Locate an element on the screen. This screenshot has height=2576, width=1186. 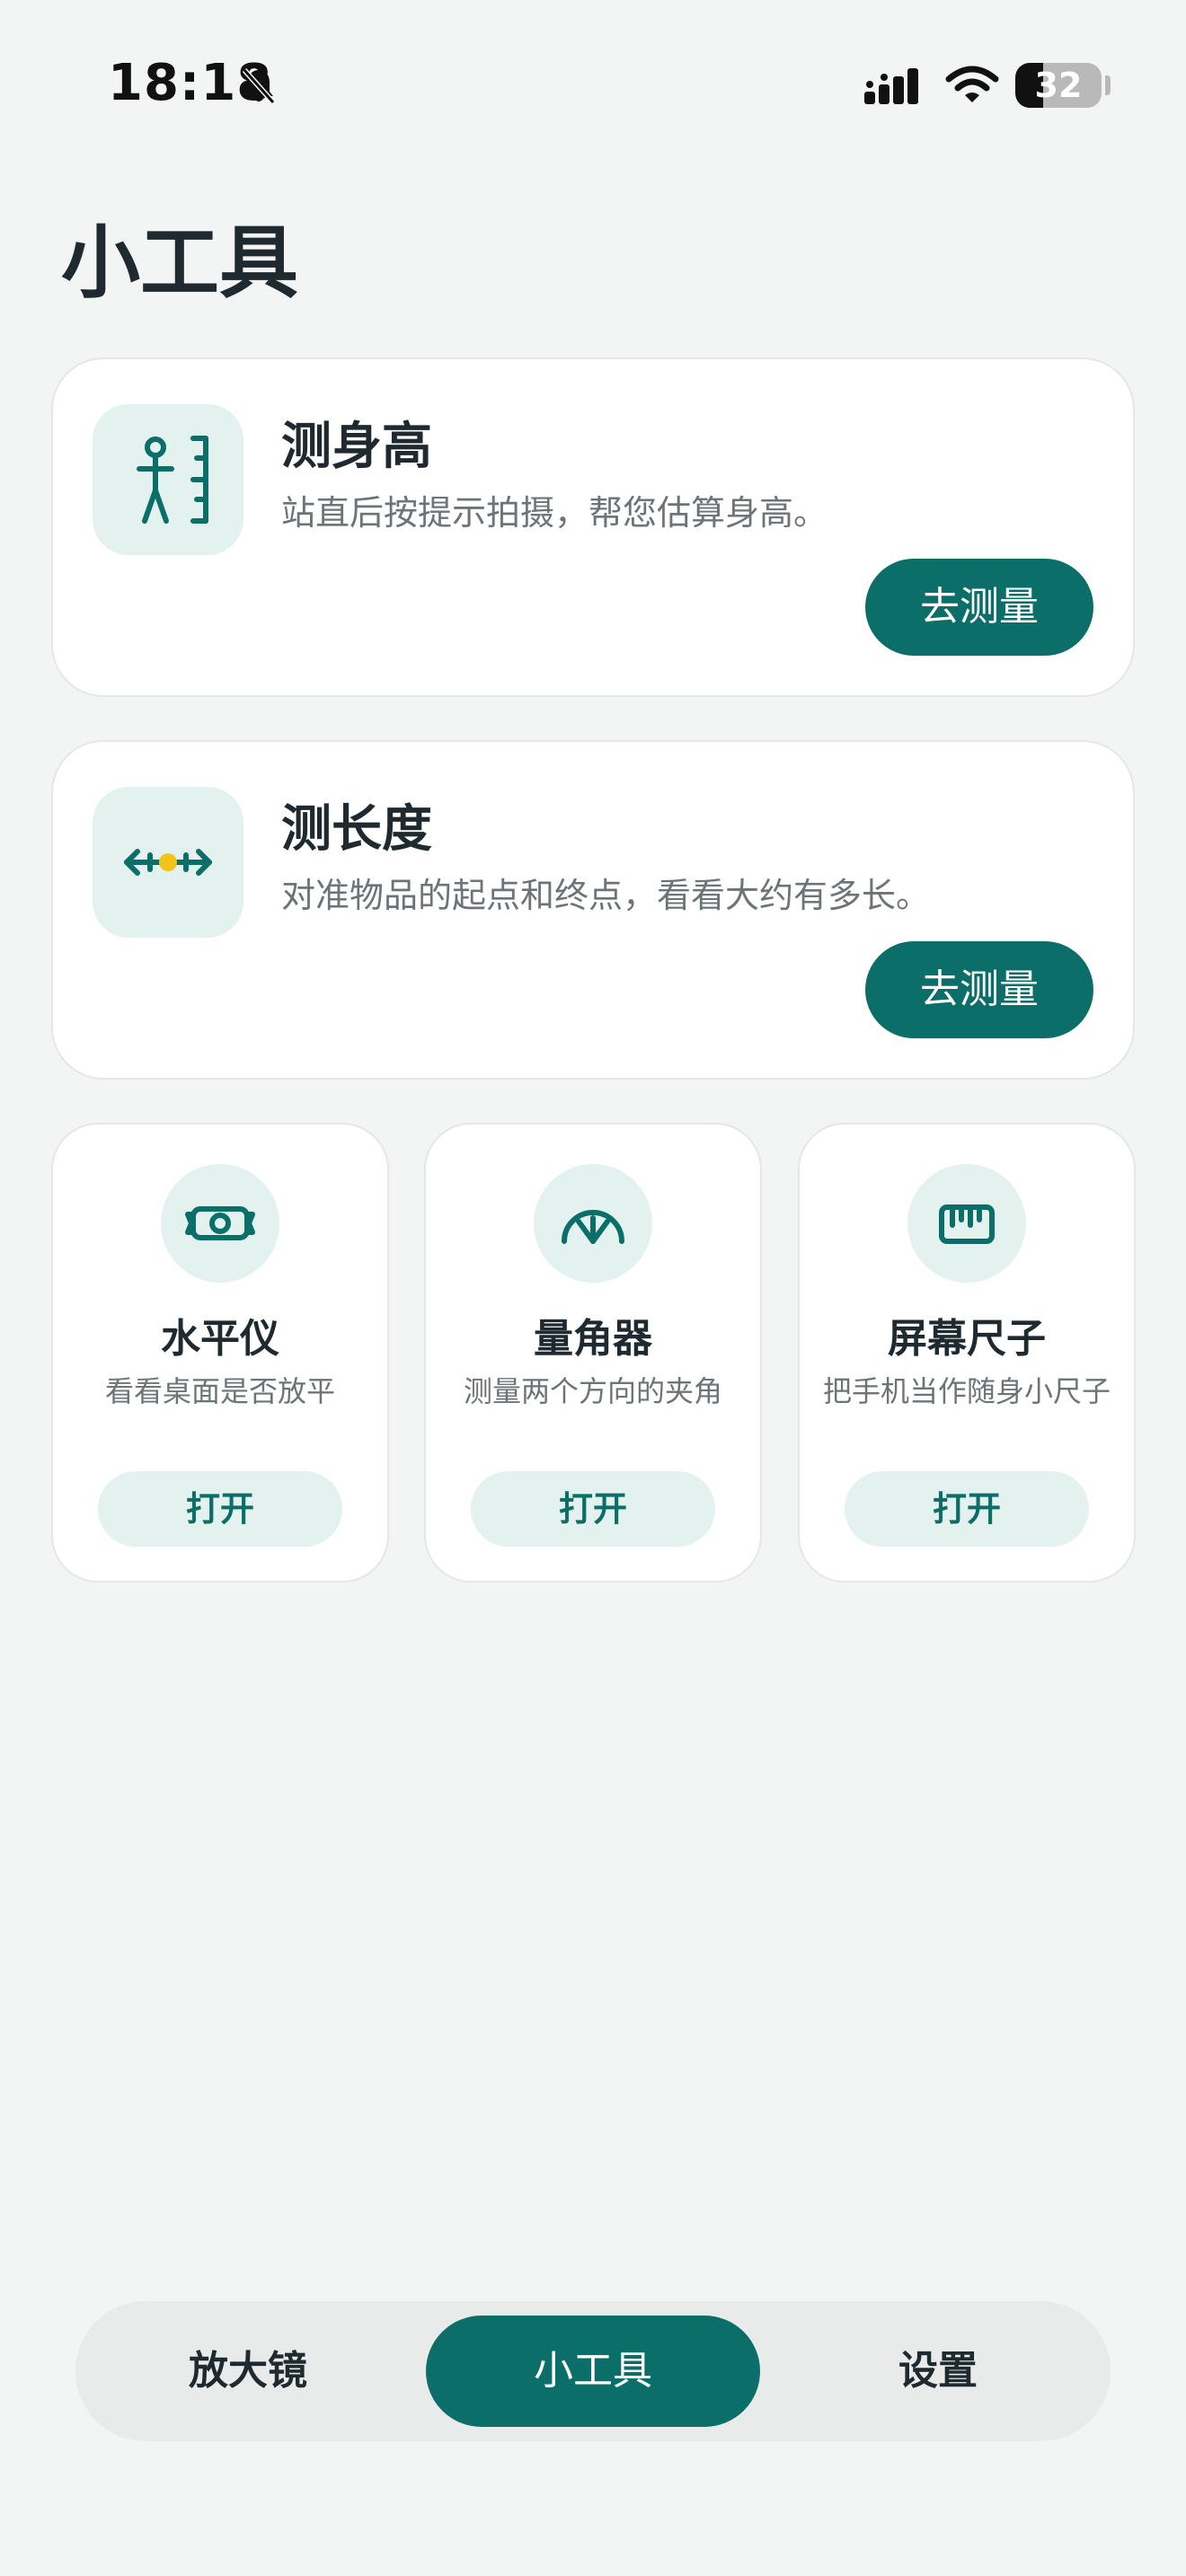
nav-tab-settings: 设置 is located at coordinates (938, 2371).